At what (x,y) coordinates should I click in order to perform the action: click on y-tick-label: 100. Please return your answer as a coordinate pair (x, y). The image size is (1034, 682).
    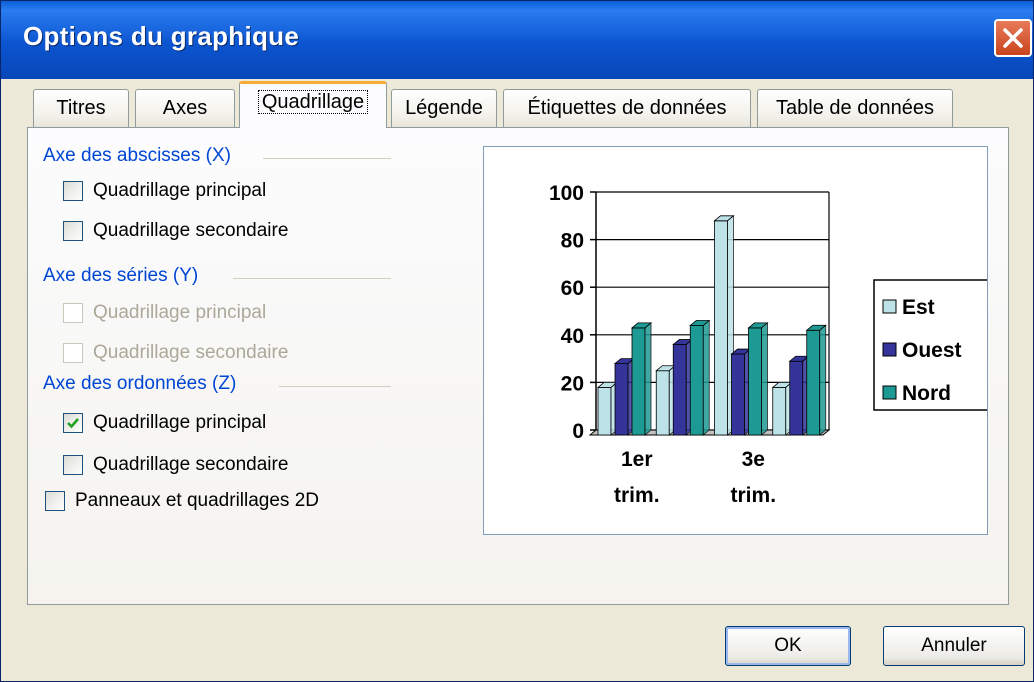
    Looking at the image, I should click on (566, 193).